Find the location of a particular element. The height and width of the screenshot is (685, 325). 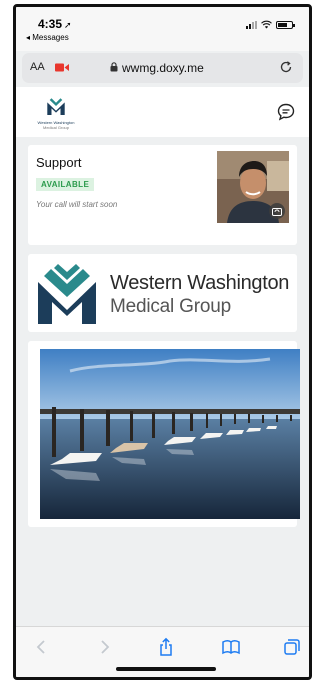

status-icons is located at coordinates (270, 24).